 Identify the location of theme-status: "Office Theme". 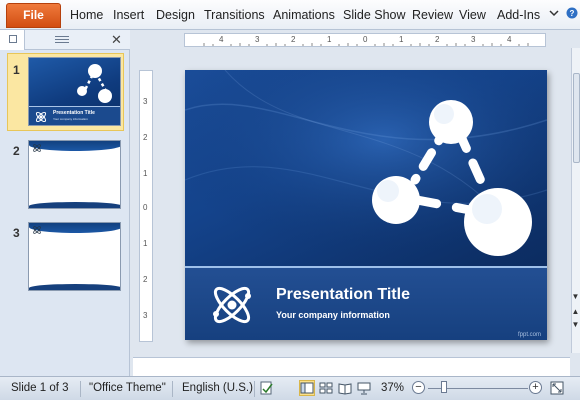
(127, 388).